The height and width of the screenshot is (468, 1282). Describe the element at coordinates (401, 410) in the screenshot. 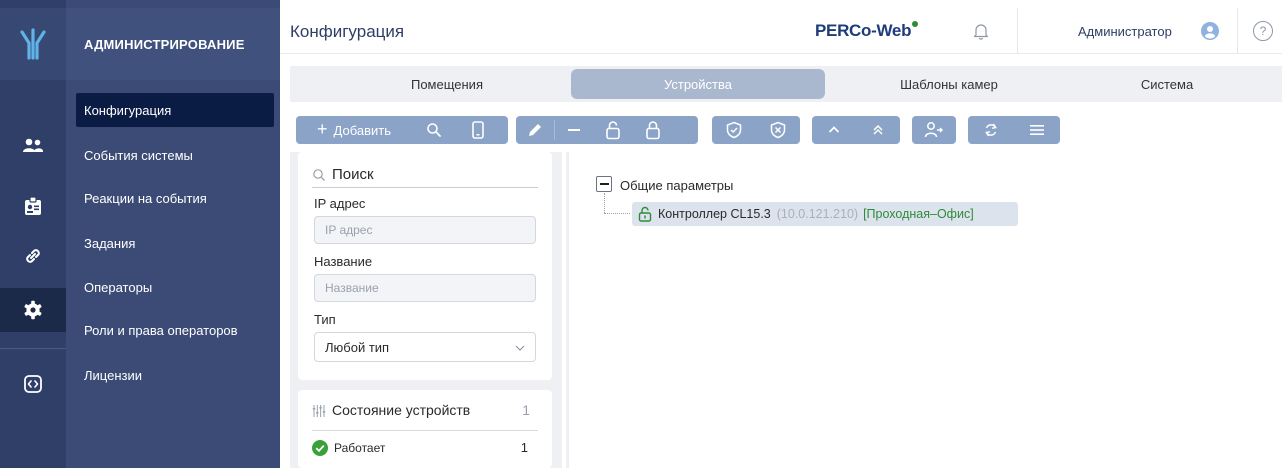

I see `device-status-title: Состояние устройств` at that location.